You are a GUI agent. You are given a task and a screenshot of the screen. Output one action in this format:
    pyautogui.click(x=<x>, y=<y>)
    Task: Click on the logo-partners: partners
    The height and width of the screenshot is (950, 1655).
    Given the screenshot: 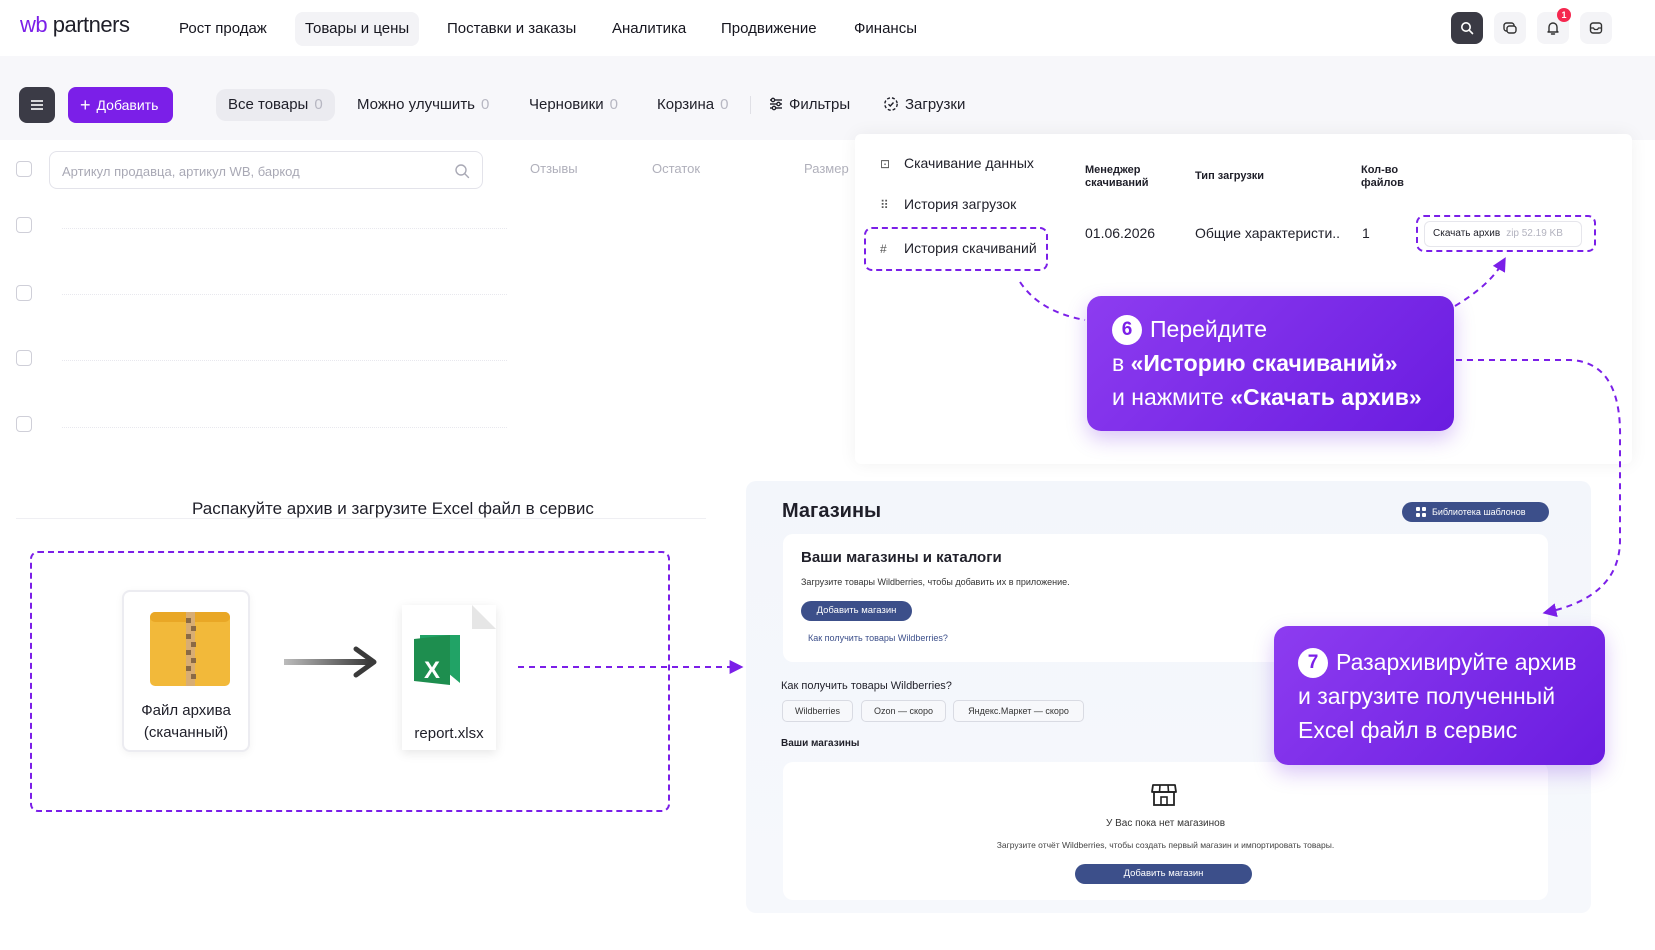 What is the action you would take?
    pyautogui.click(x=91, y=24)
    